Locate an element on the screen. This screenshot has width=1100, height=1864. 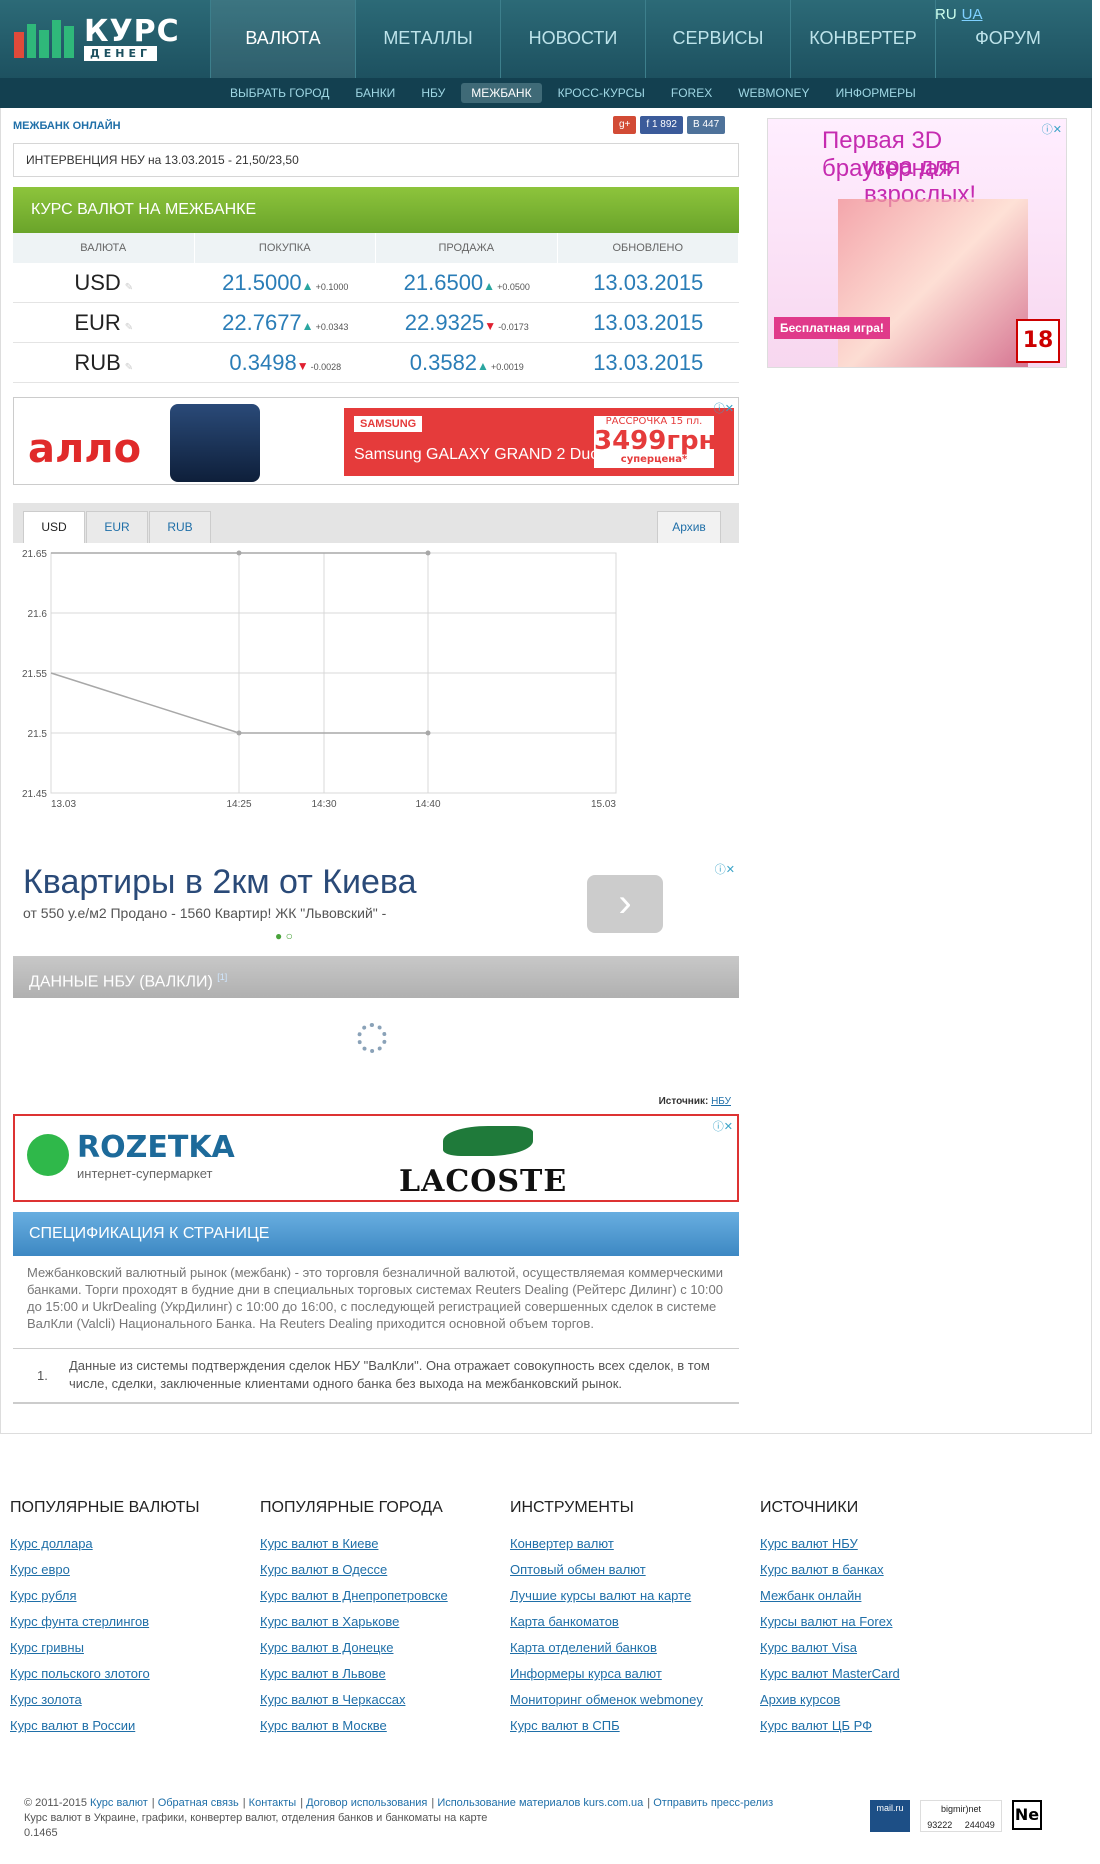
rate-currency: RUB ✎ is located at coordinates (104, 362).